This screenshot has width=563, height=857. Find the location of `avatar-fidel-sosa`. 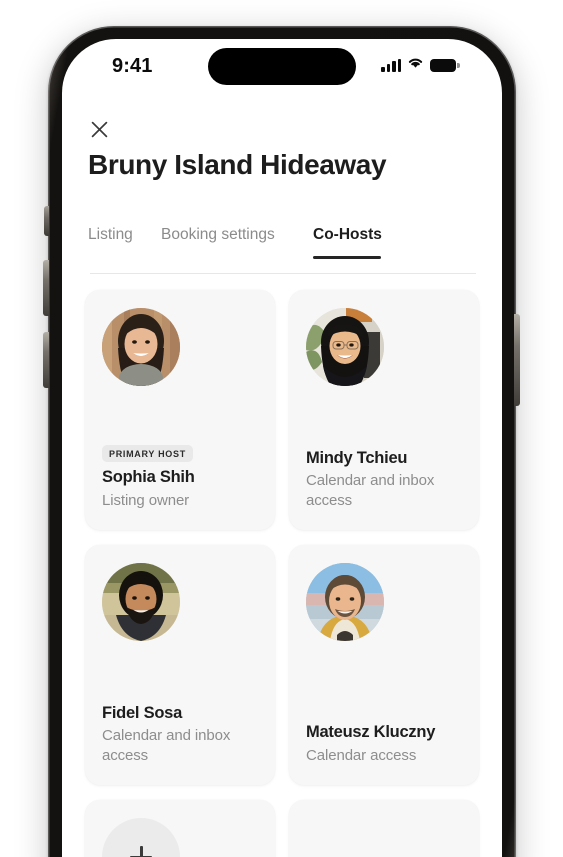

avatar-fidel-sosa is located at coordinates (141, 602).